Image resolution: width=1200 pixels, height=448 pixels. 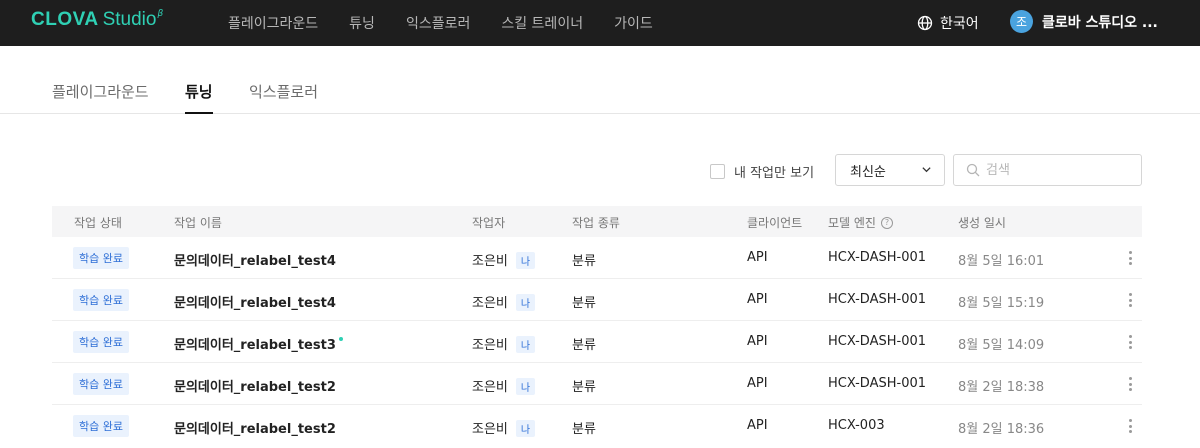 I want to click on brand-name: CLOVA, so click(x=65, y=19).